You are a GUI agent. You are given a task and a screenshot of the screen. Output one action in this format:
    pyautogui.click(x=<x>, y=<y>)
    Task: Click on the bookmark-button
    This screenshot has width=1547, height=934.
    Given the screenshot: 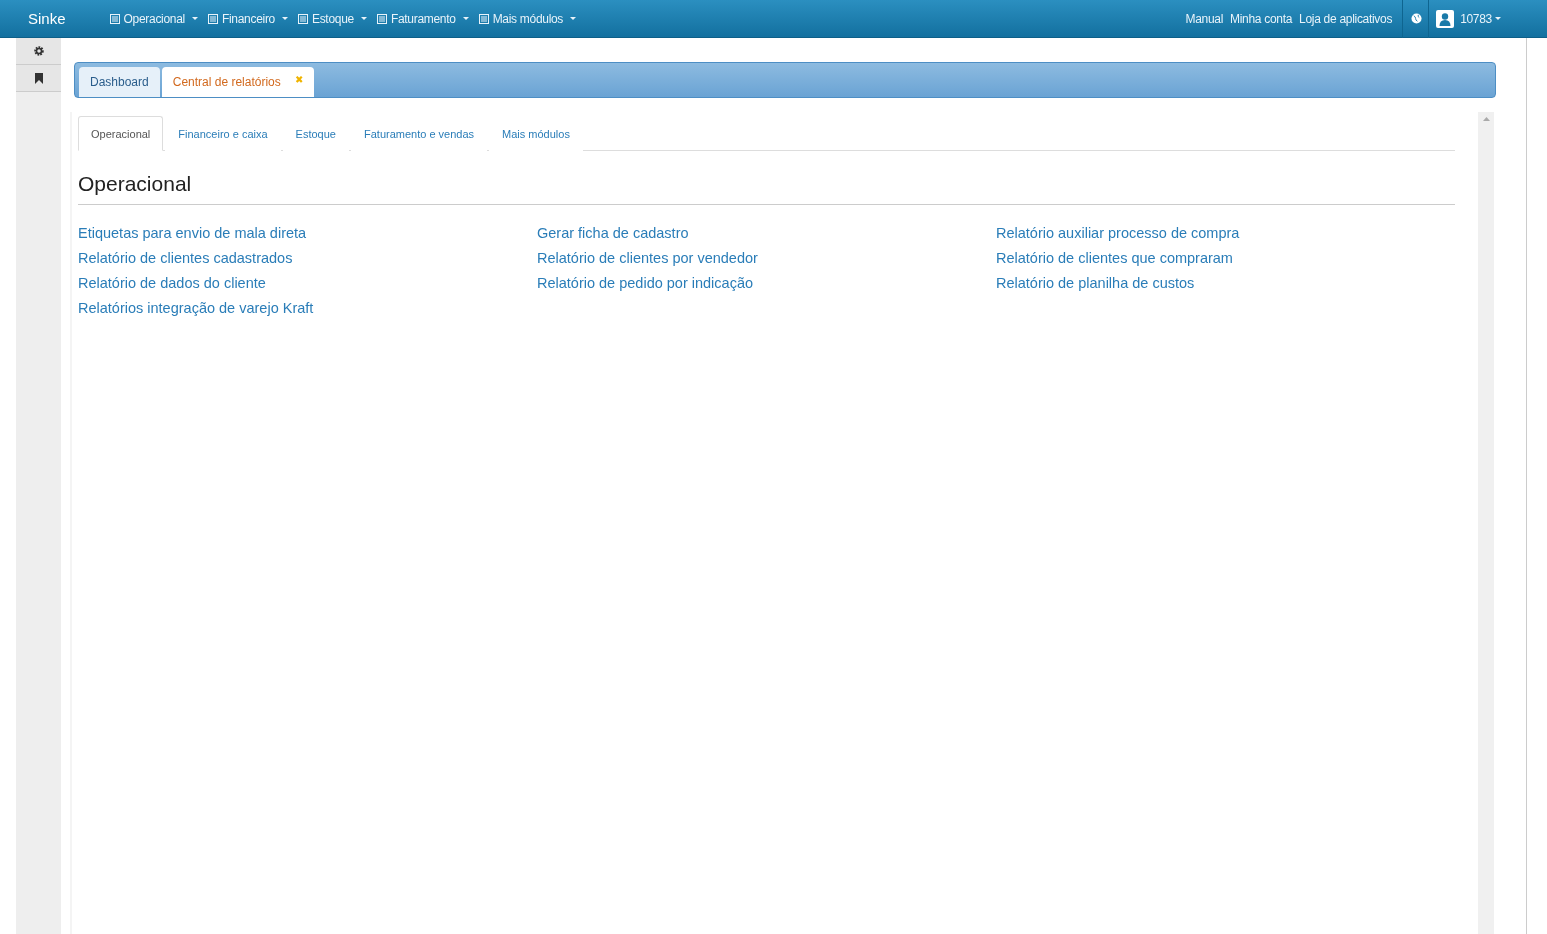 What is the action you would take?
    pyautogui.click(x=38, y=78)
    